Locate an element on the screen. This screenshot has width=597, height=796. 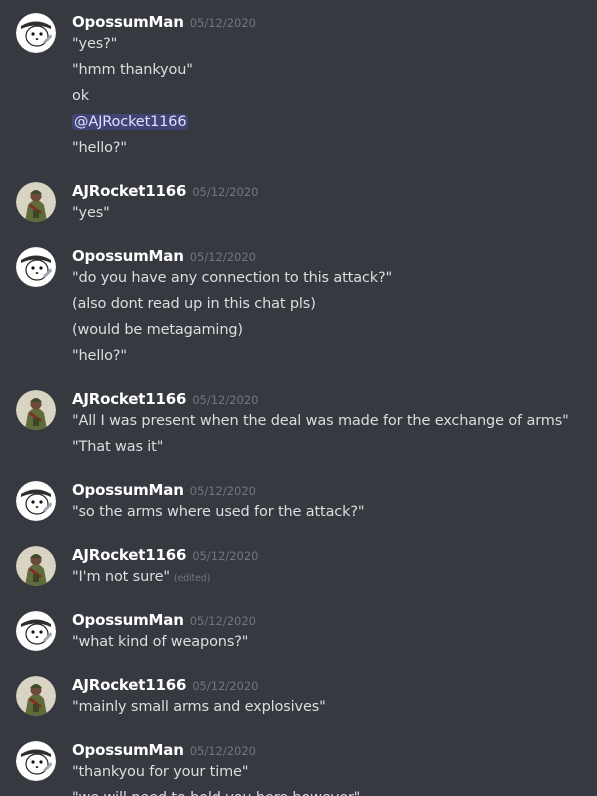
message-text: "That was it" is located at coordinates (117, 447).